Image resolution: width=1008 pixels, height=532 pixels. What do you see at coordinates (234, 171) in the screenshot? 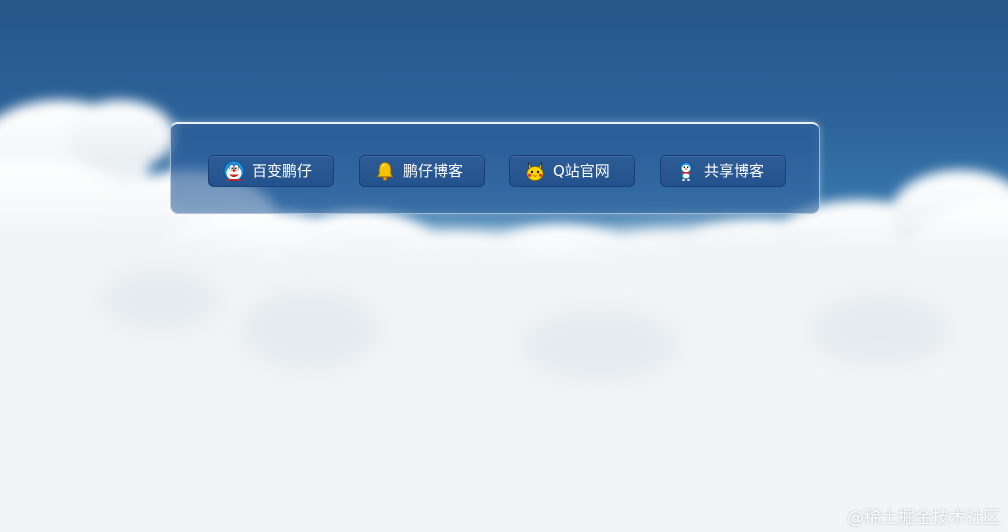
I see `doraemon-icon` at bounding box center [234, 171].